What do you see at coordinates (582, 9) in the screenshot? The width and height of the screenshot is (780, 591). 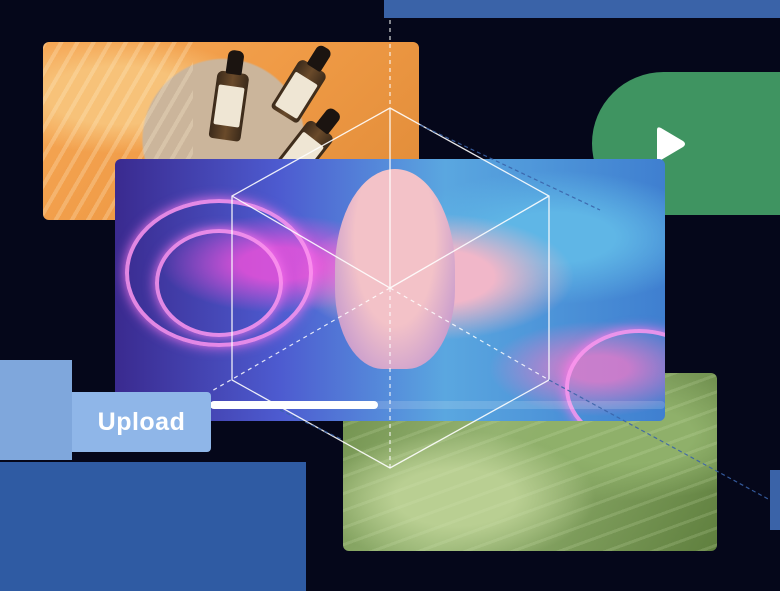 I see `top-blue-block` at bounding box center [582, 9].